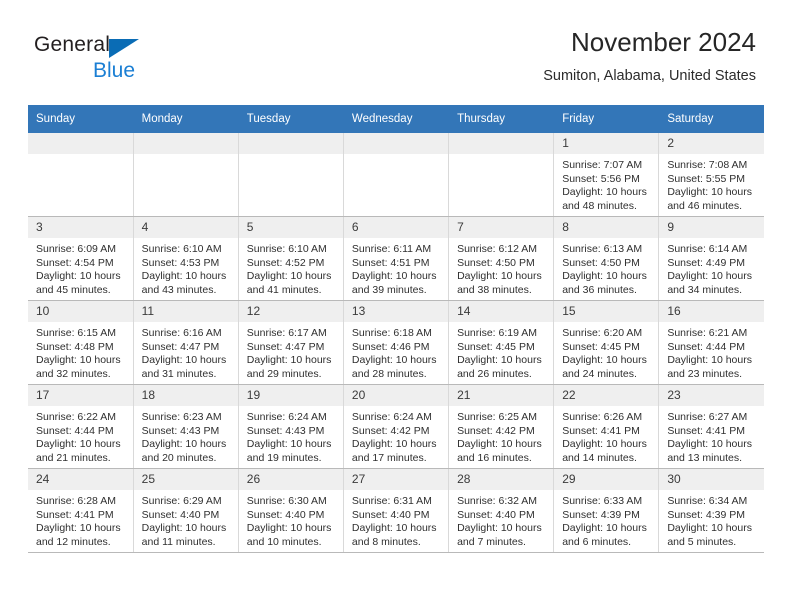 The image size is (792, 612). Describe the element at coordinates (707, 417) in the screenshot. I see `sunrise-text: Sunrise: 6:27 AM` at that location.